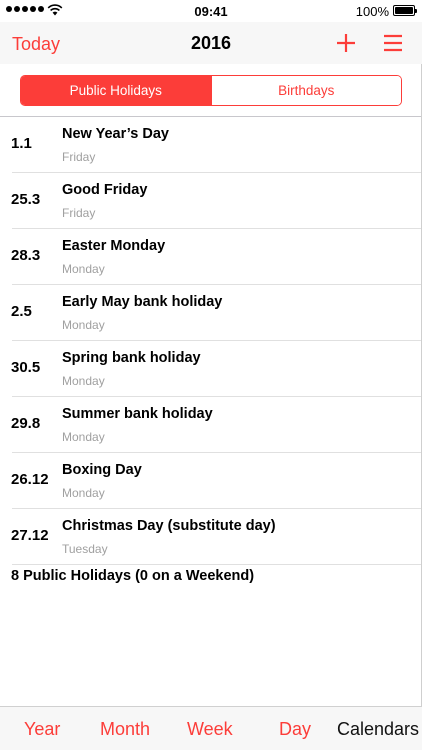 The height and width of the screenshot is (750, 422). Describe the element at coordinates (405, 10) in the screenshot. I see `battery-icon` at that location.